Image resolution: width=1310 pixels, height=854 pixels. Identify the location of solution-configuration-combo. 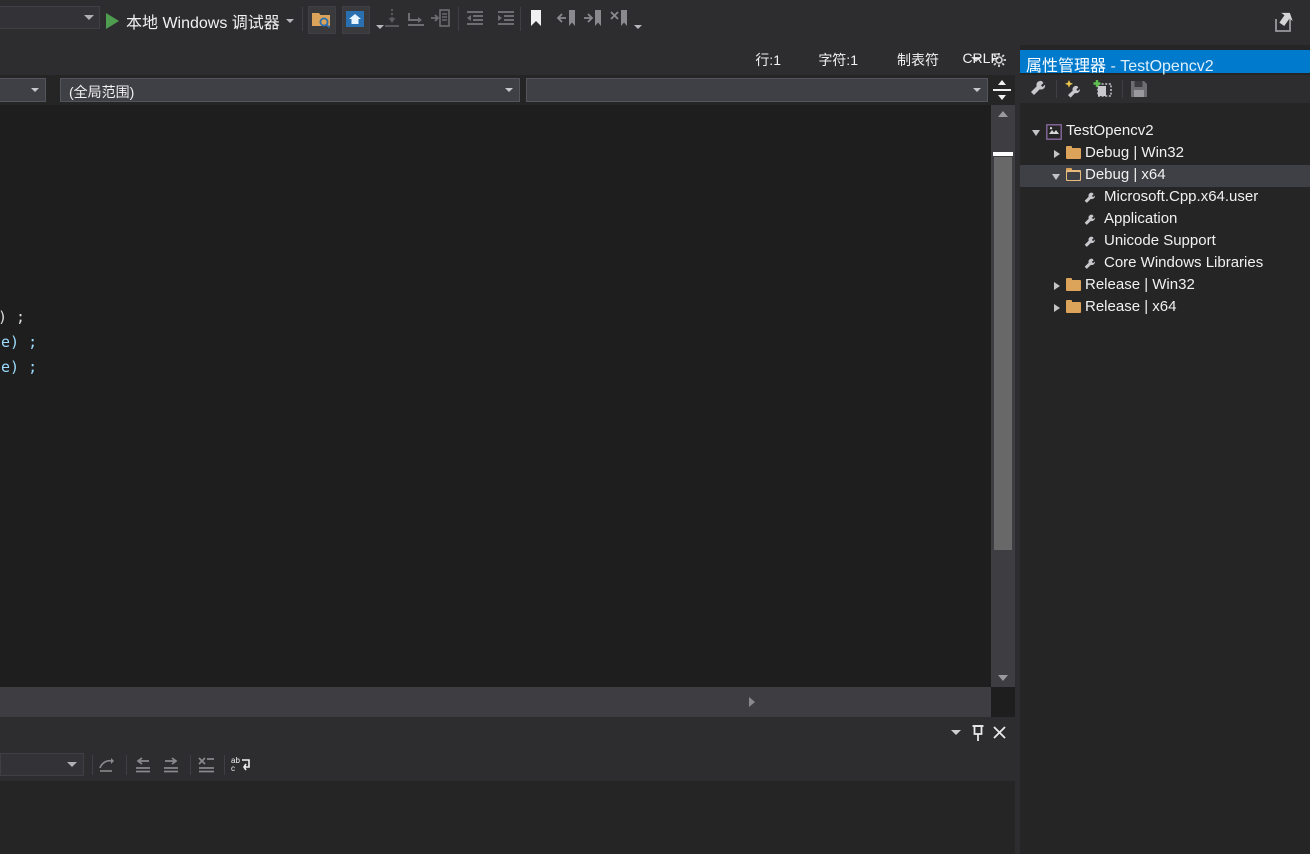
(50, 17).